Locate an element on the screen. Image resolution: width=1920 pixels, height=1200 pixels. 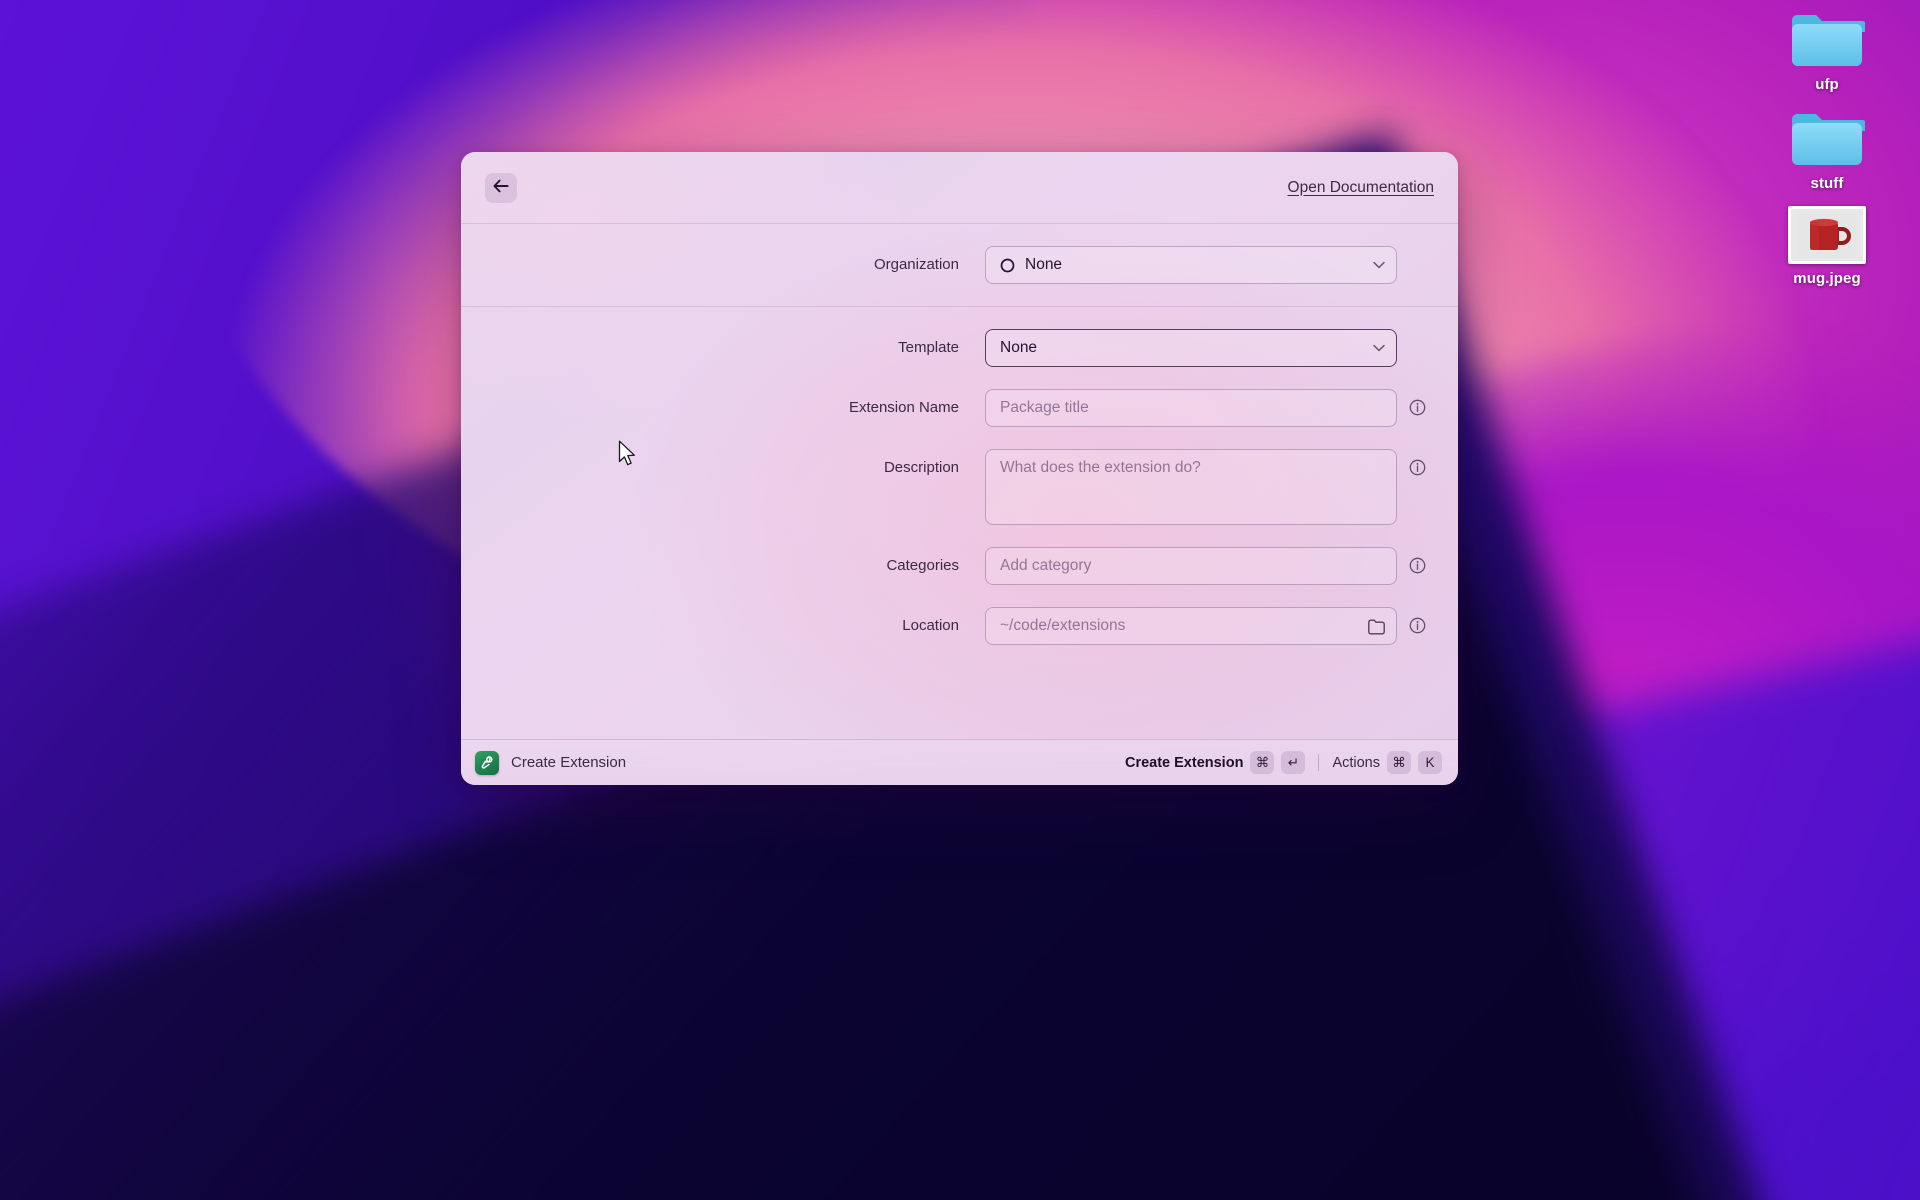
description-textarea: What does the extension do? is located at coordinates (1191, 487).